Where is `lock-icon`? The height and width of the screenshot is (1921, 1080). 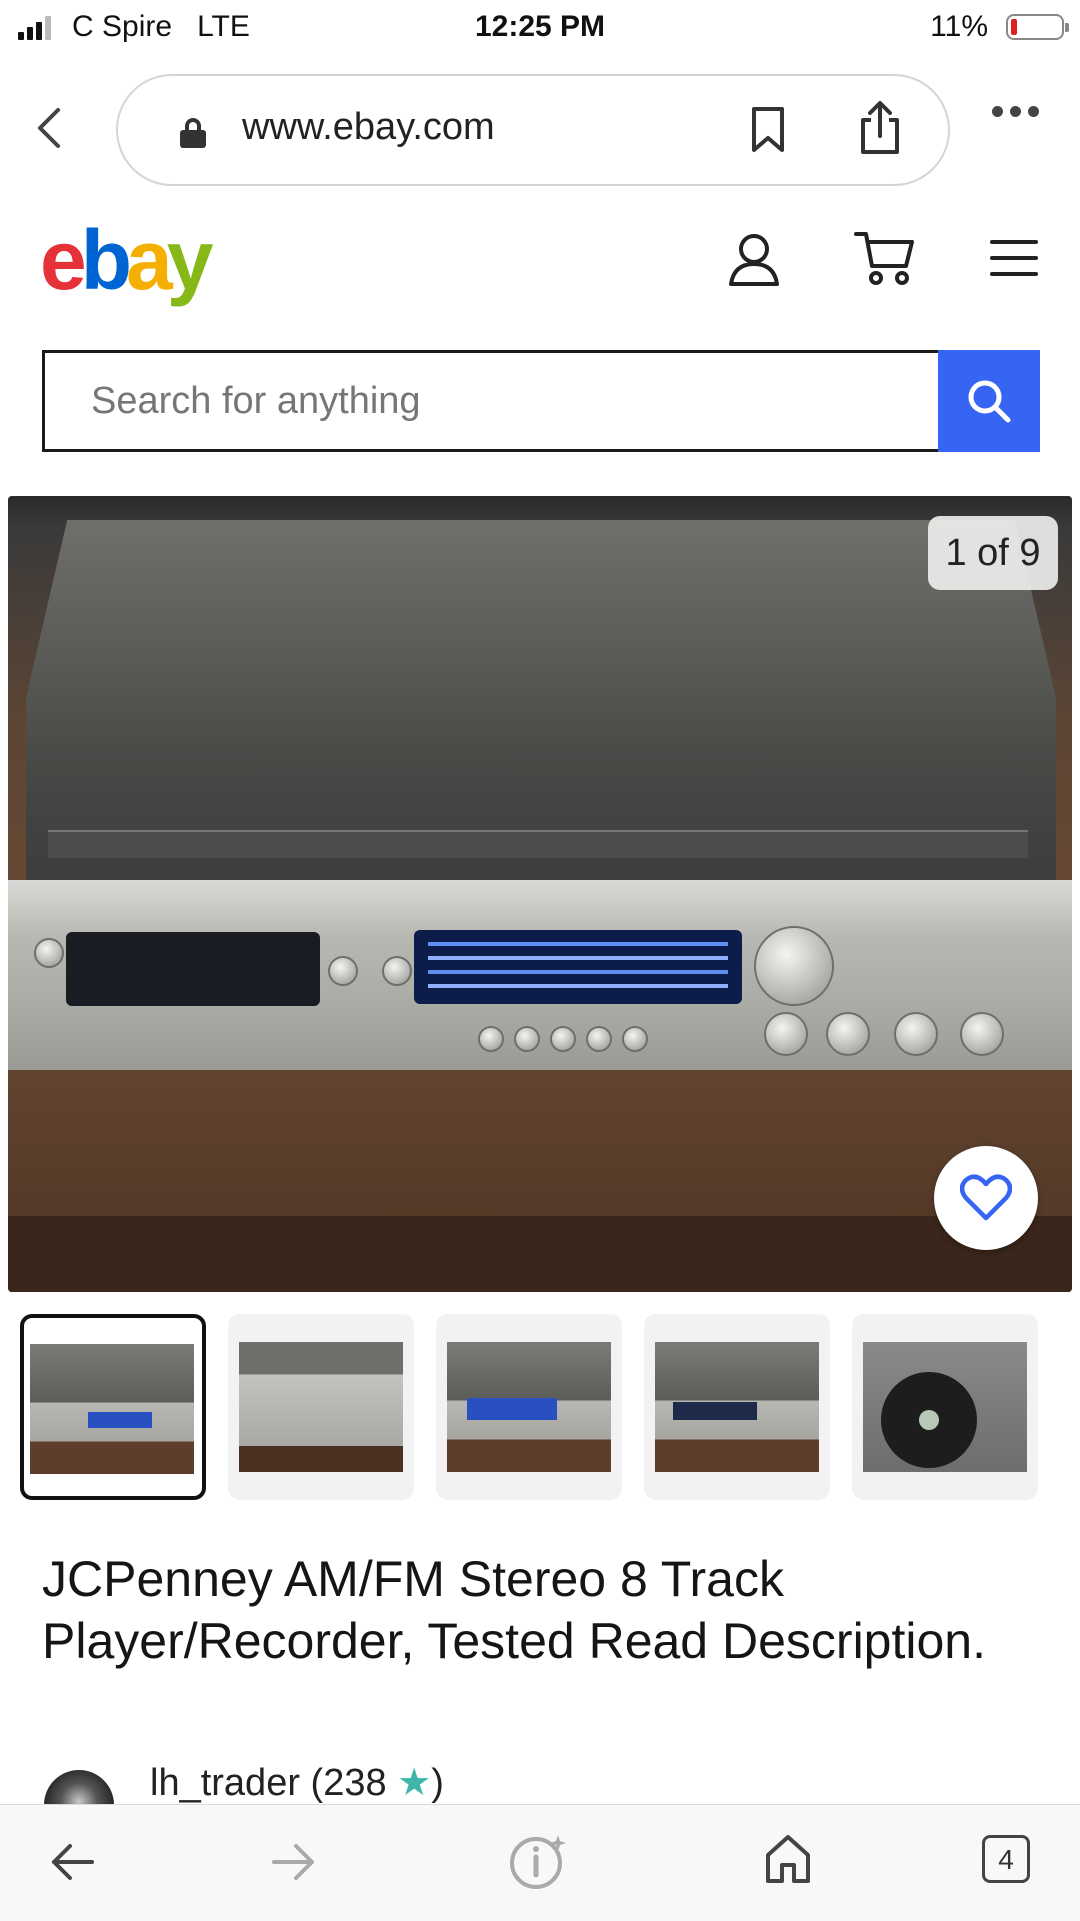
lock-icon is located at coordinates (193, 133).